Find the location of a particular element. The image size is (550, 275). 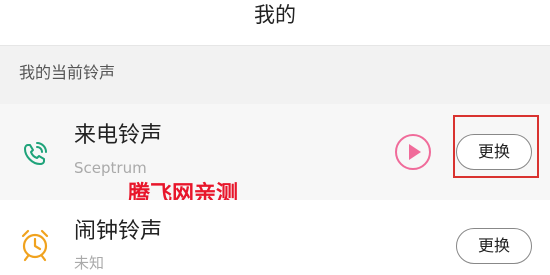

alarm-clock-icon is located at coordinates (34, 245).